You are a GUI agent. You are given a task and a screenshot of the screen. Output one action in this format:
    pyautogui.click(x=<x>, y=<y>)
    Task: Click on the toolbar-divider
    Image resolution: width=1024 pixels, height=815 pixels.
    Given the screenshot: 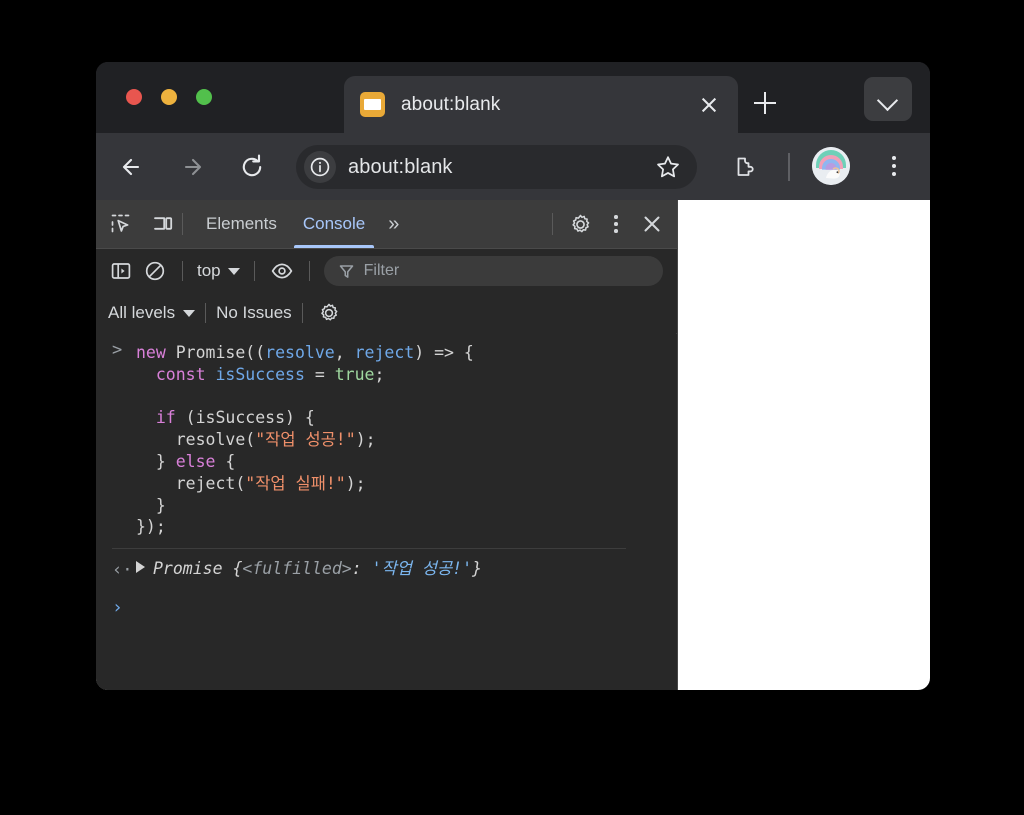 What is the action you would take?
    pyautogui.click(x=789, y=167)
    